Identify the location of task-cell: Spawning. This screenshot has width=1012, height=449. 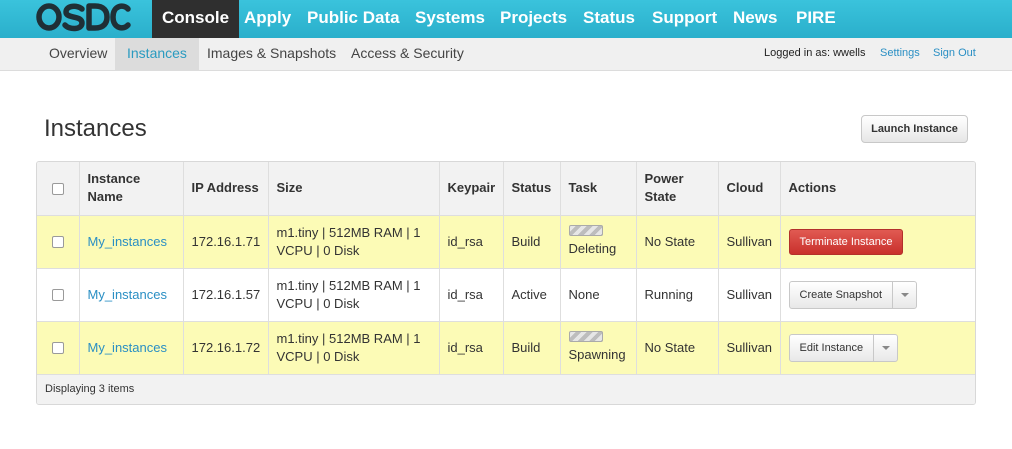
(598, 348).